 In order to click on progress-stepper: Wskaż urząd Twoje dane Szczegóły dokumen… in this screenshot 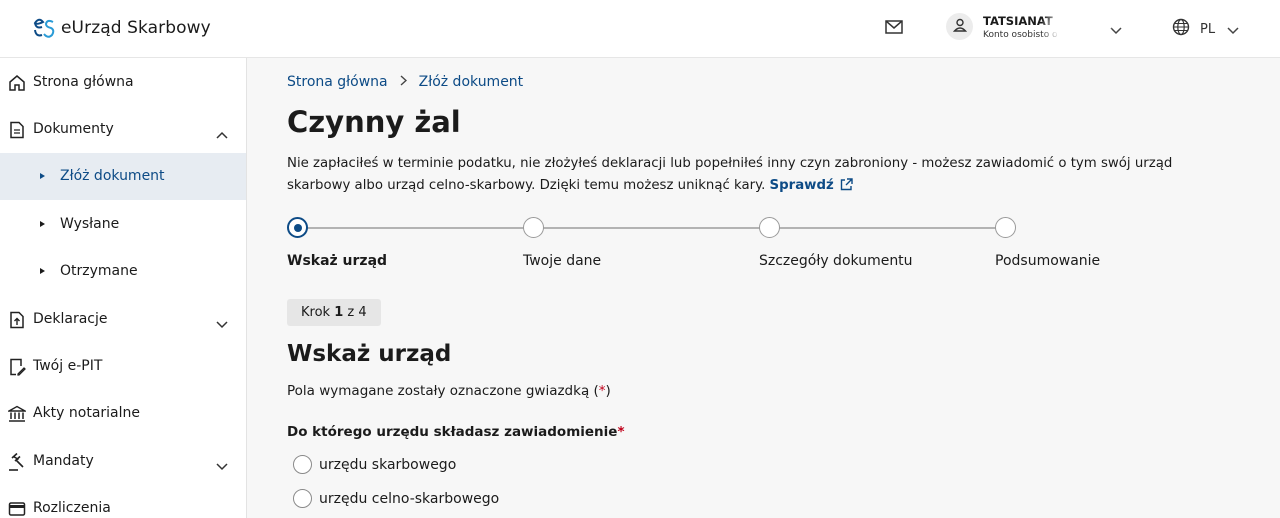, I will do `click(693, 246)`.